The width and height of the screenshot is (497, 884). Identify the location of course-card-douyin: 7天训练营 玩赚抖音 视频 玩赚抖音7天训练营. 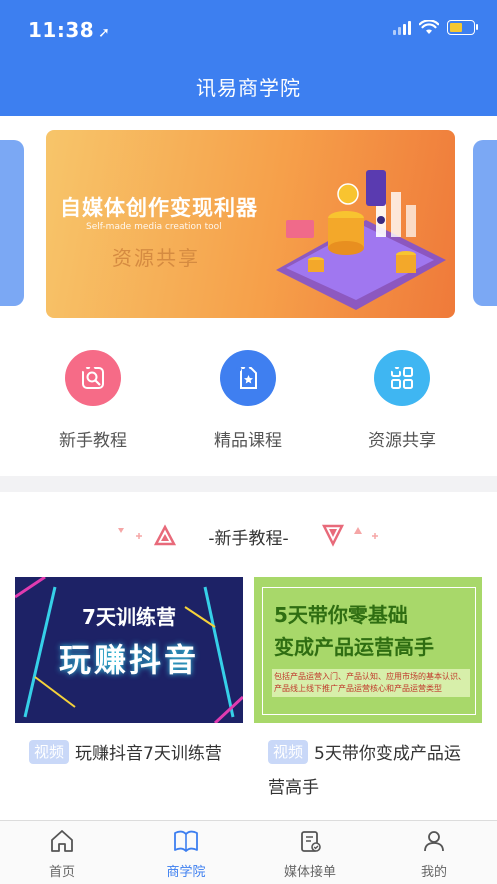
(129, 699).